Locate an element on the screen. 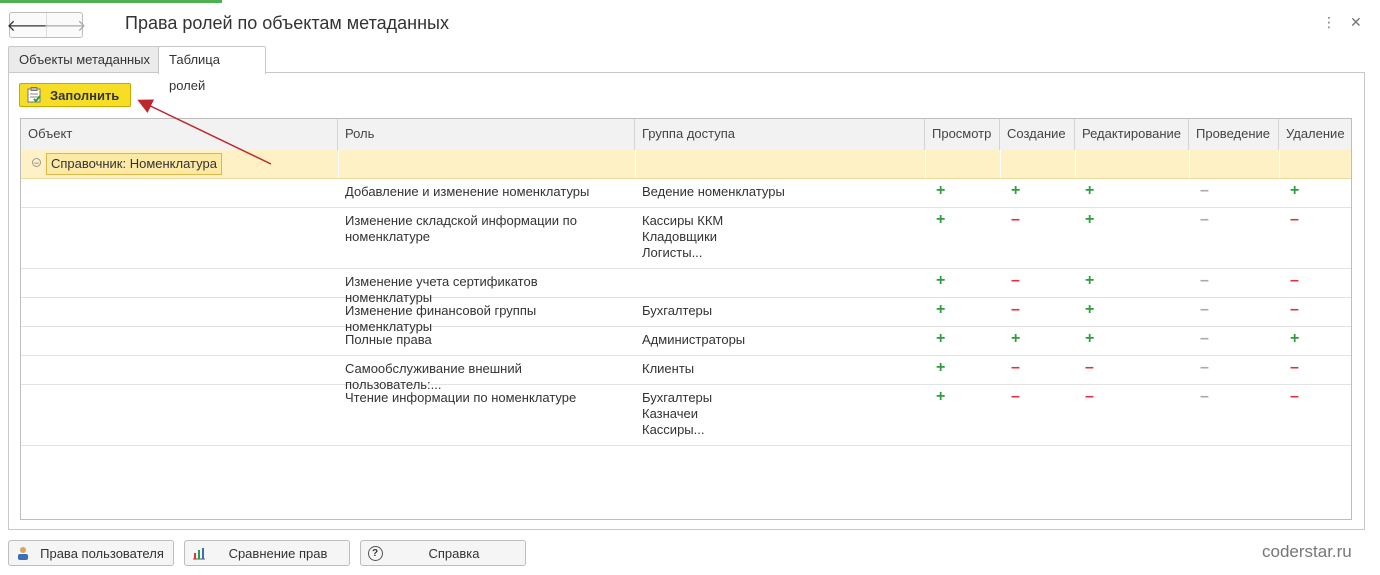 The width and height of the screenshot is (1380, 575). user-rights-button: Права пользователя is located at coordinates (91, 553).